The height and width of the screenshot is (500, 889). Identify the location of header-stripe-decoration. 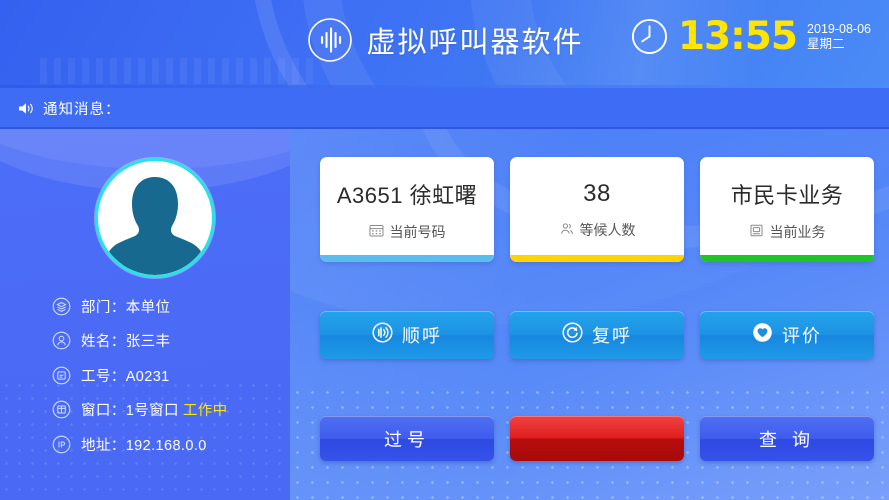
(180, 71).